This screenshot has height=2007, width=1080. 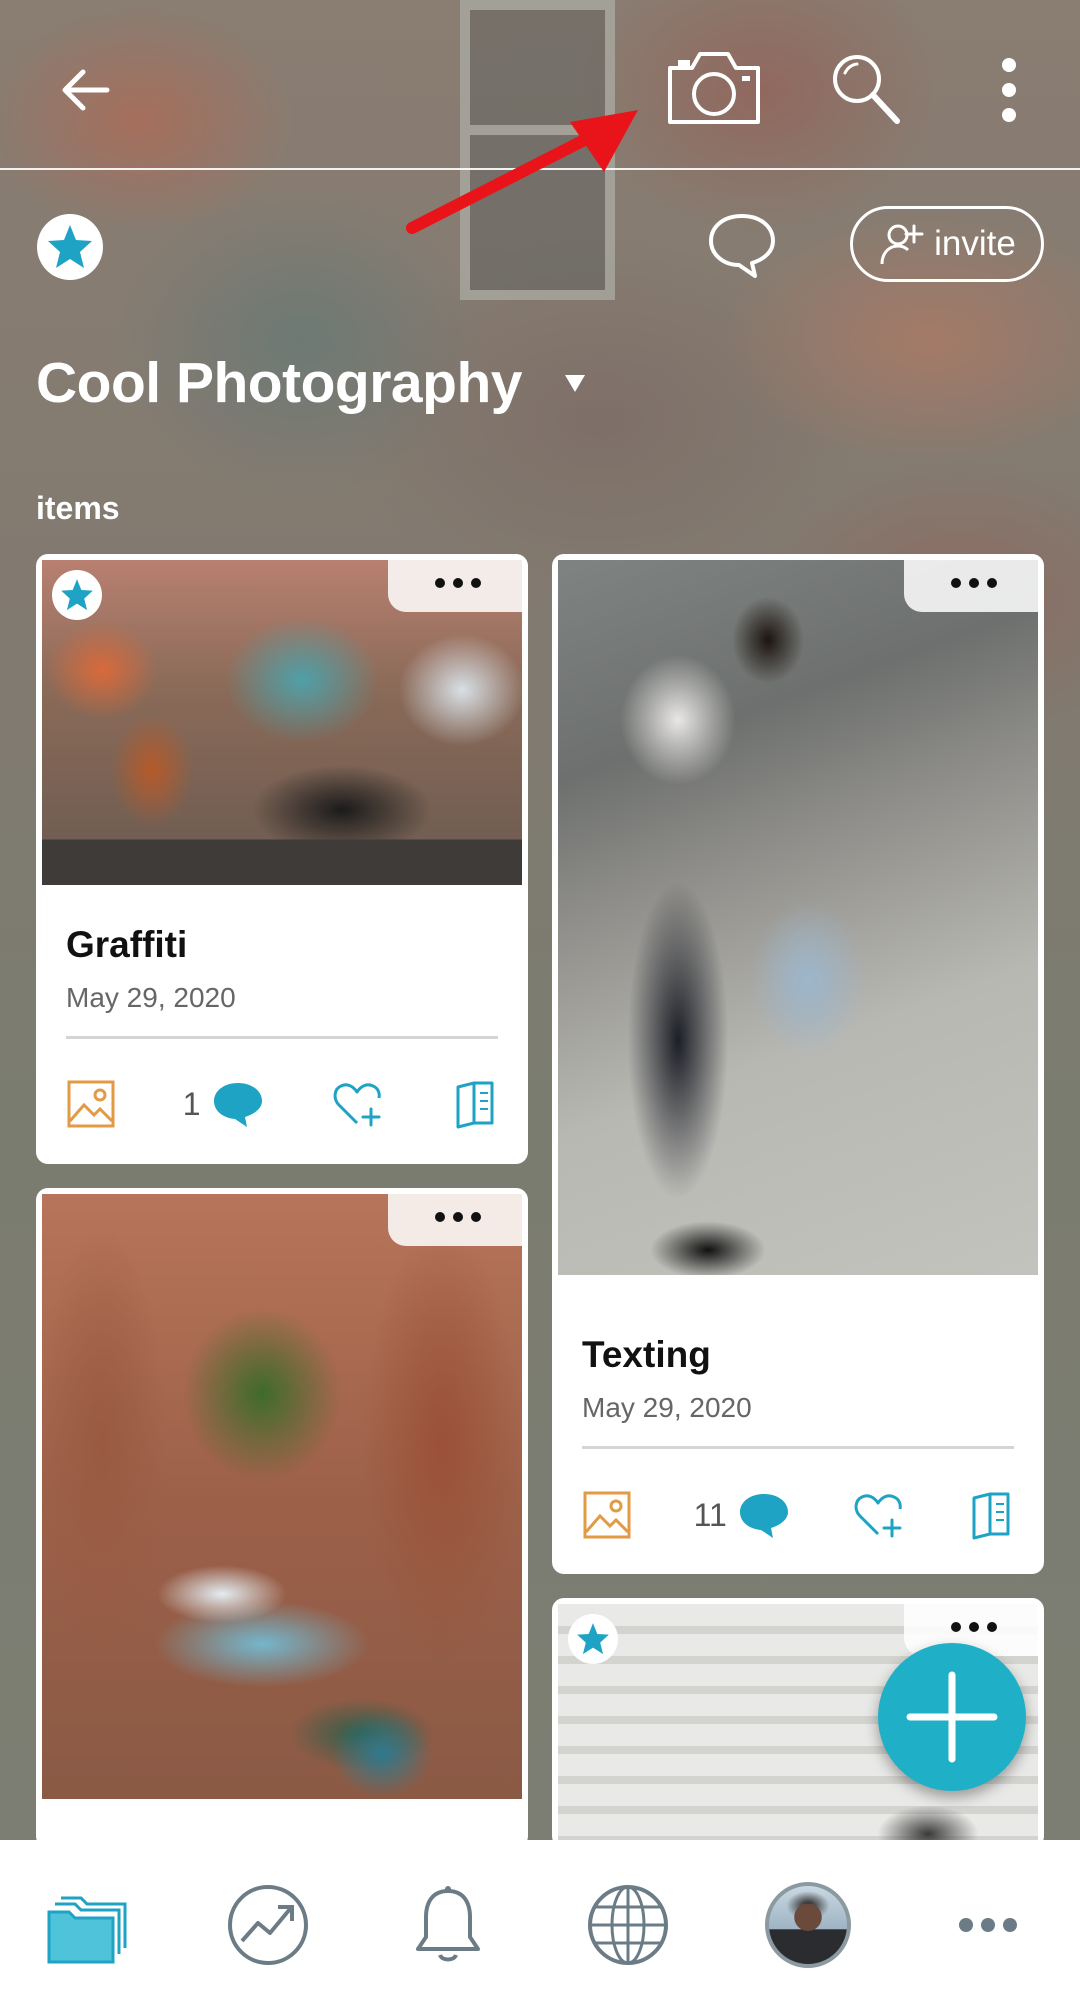 I want to click on card-actions: 11, so click(x=798, y=1515).